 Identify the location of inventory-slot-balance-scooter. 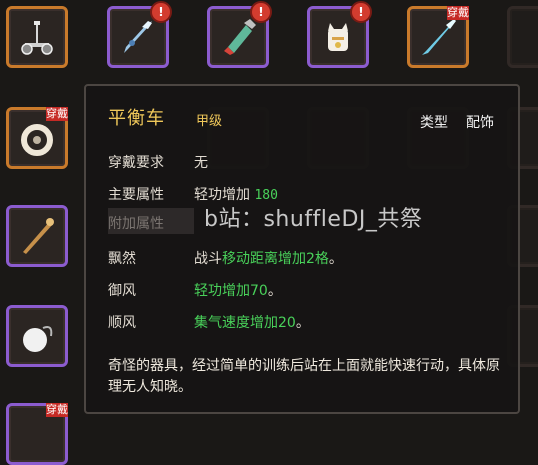
(37, 37).